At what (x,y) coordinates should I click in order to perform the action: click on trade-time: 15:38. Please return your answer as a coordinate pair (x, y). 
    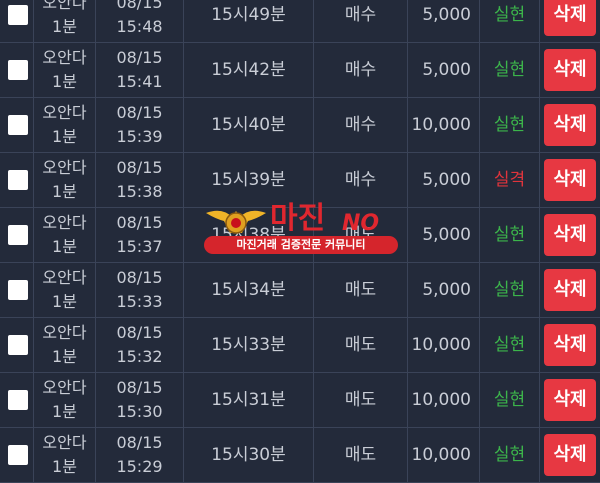
    Looking at the image, I should click on (139, 191).